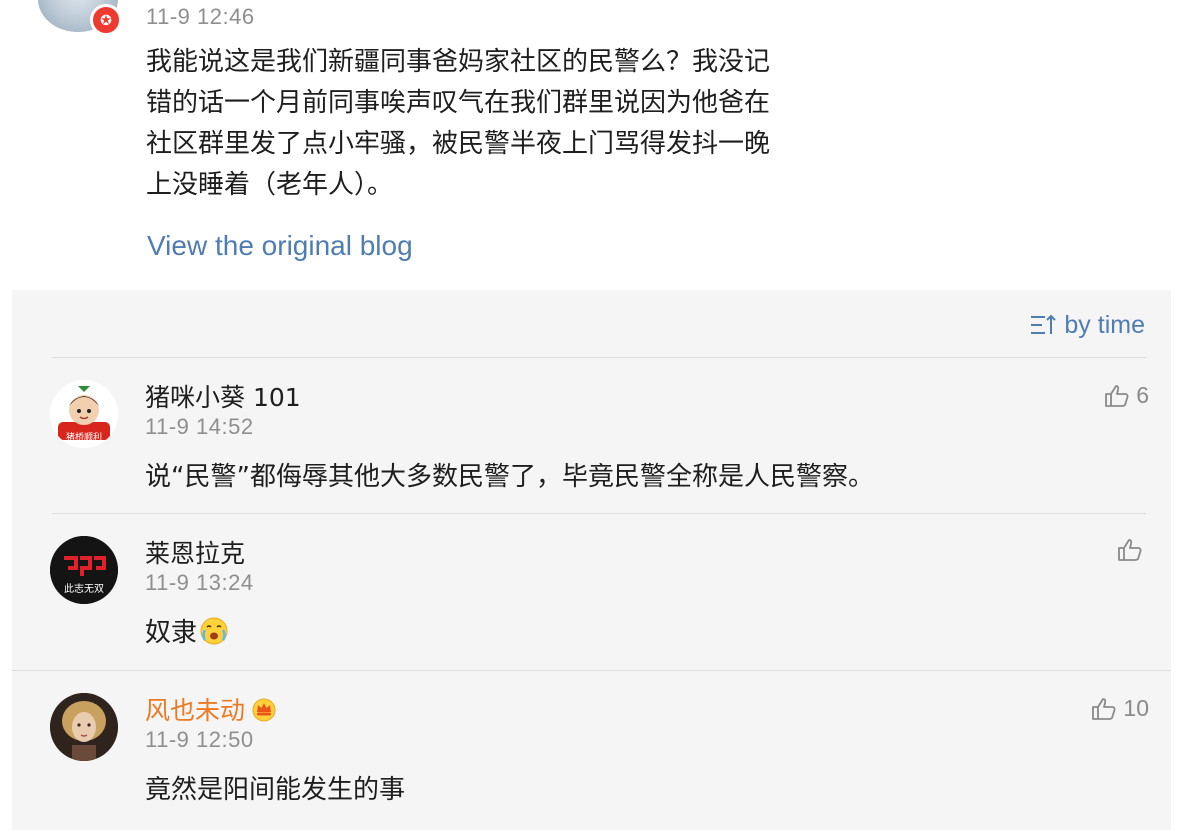  I want to click on commenter-username: 猪咪小葵 101, so click(223, 396).